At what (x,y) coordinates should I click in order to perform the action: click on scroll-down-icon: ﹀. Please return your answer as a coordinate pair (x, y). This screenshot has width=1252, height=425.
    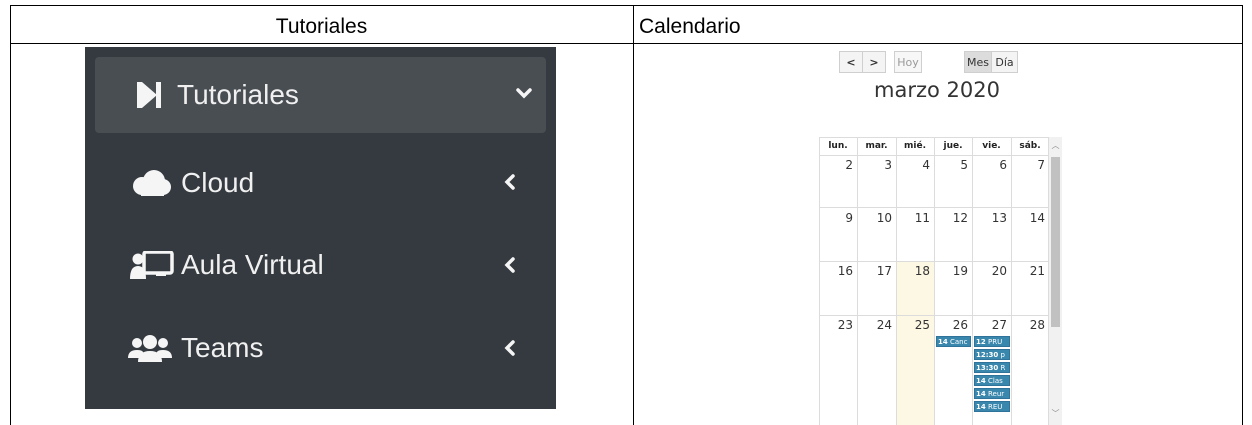
    Looking at the image, I should click on (1055, 414).